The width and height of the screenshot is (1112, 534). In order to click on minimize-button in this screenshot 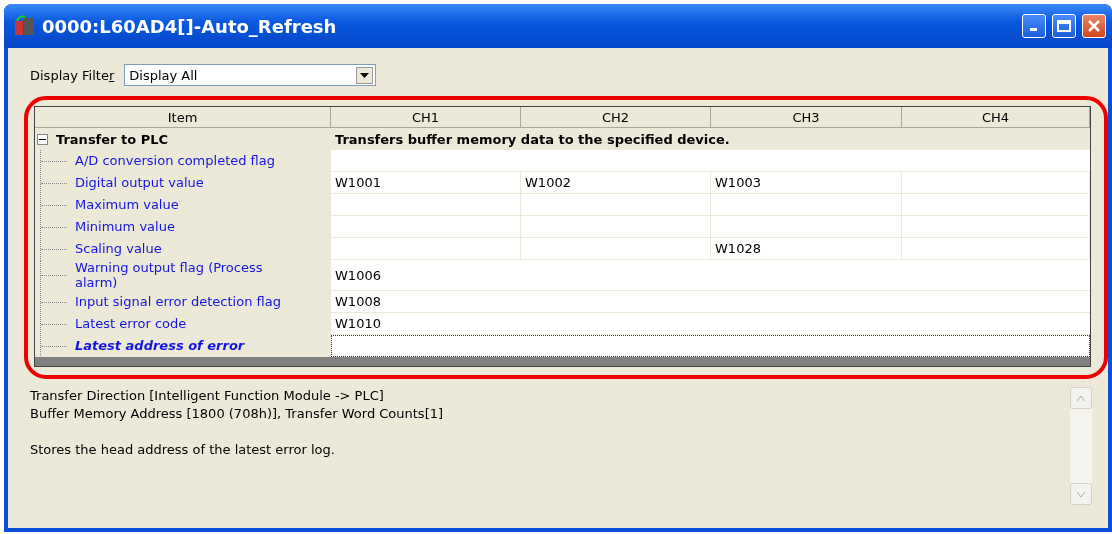, I will do `click(1034, 26)`.